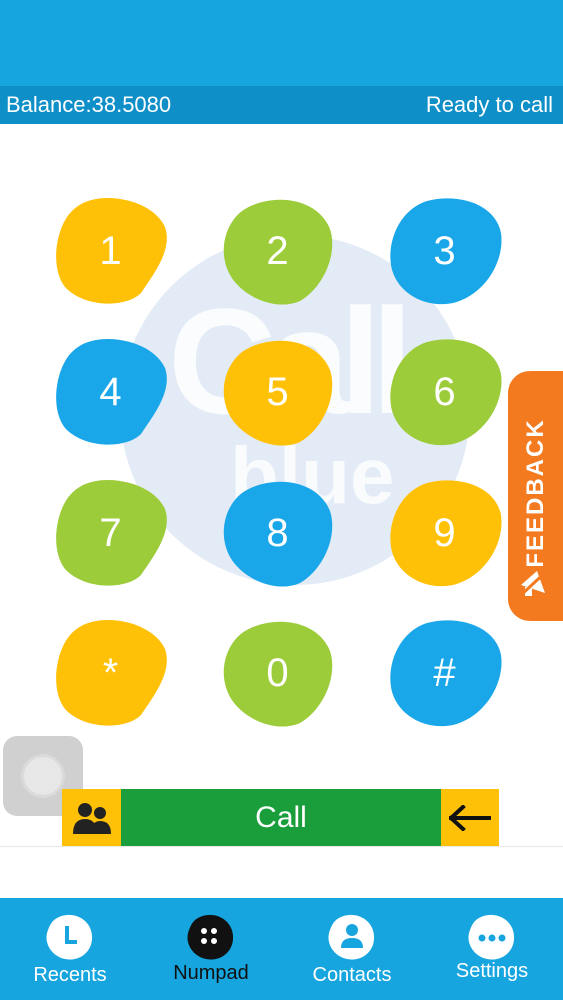  I want to click on key-5: 5, so click(277, 392).